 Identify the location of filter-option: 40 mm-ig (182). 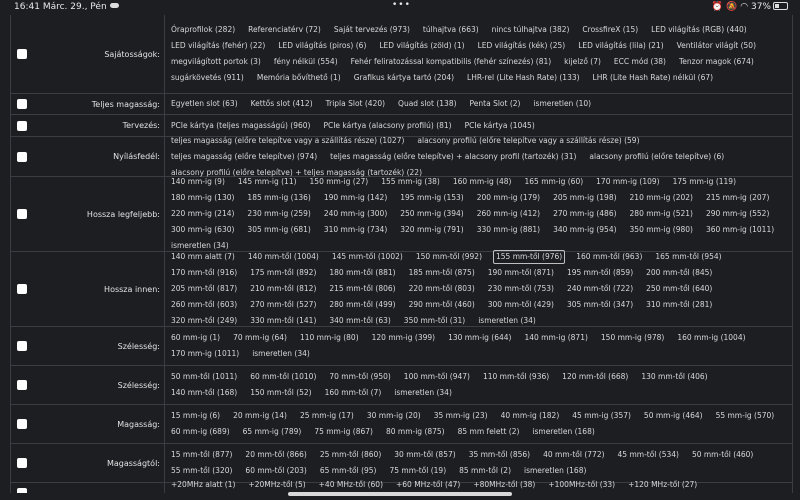
(530, 416).